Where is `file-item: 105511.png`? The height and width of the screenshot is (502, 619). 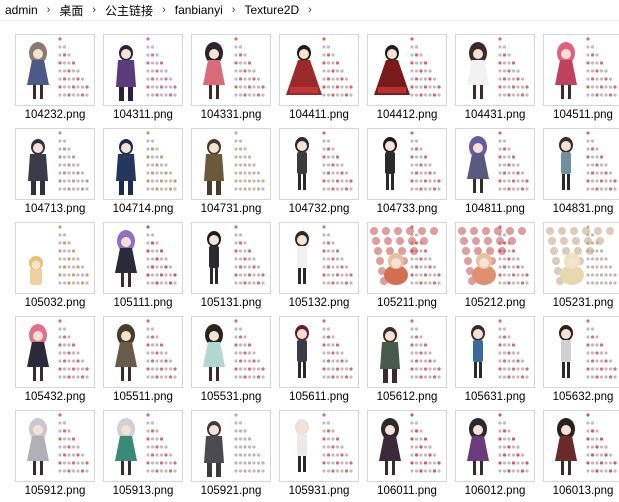 file-item: 105511.png is located at coordinates (143, 362).